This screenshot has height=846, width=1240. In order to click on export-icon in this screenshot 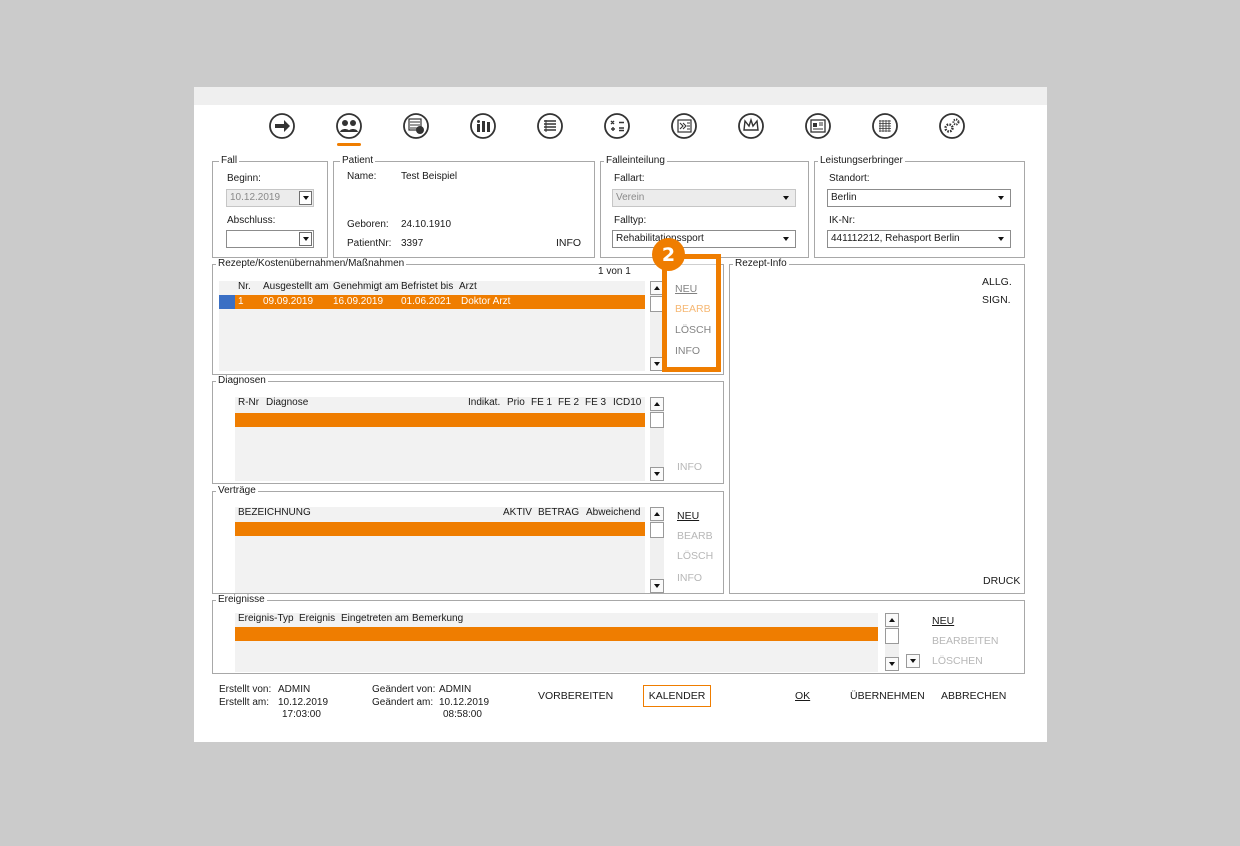, I will do `click(684, 126)`.